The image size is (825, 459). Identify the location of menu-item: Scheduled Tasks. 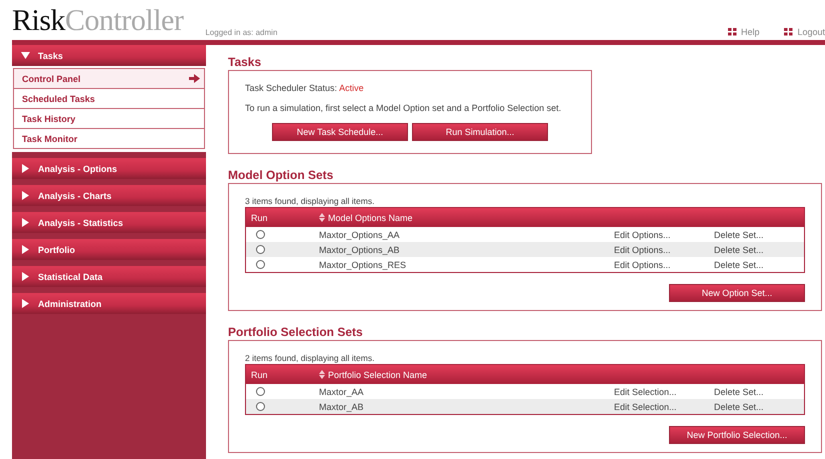
(109, 98).